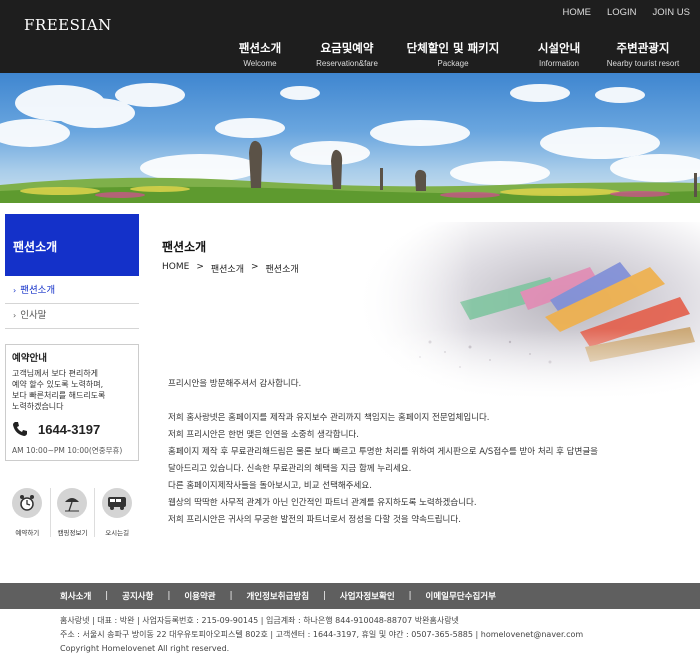 The width and height of the screenshot is (700, 671). What do you see at coordinates (72, 291) in the screenshot?
I see `sidebar-item-welcome: › 팬션소개` at bounding box center [72, 291].